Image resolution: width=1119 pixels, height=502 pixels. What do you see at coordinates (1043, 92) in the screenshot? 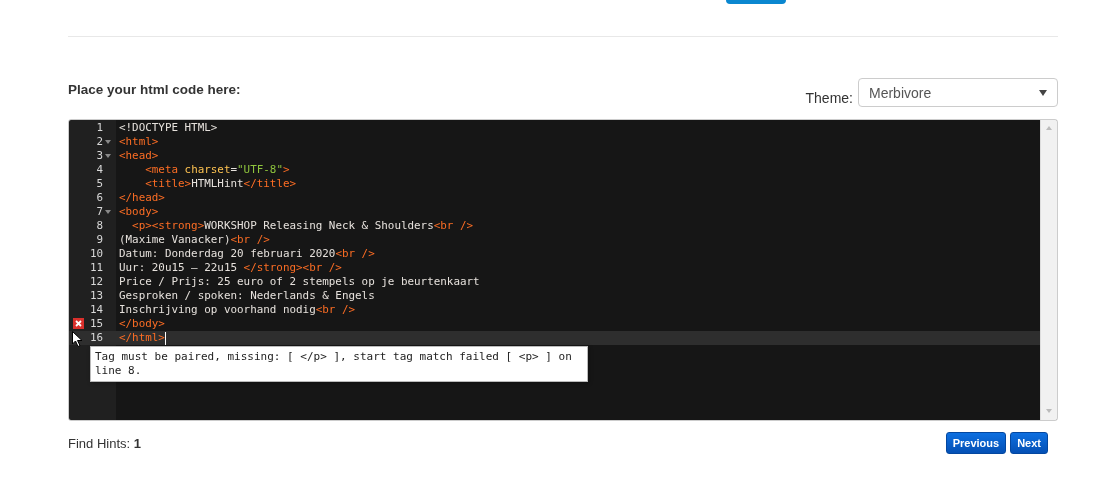
I see `caret-icon` at bounding box center [1043, 92].